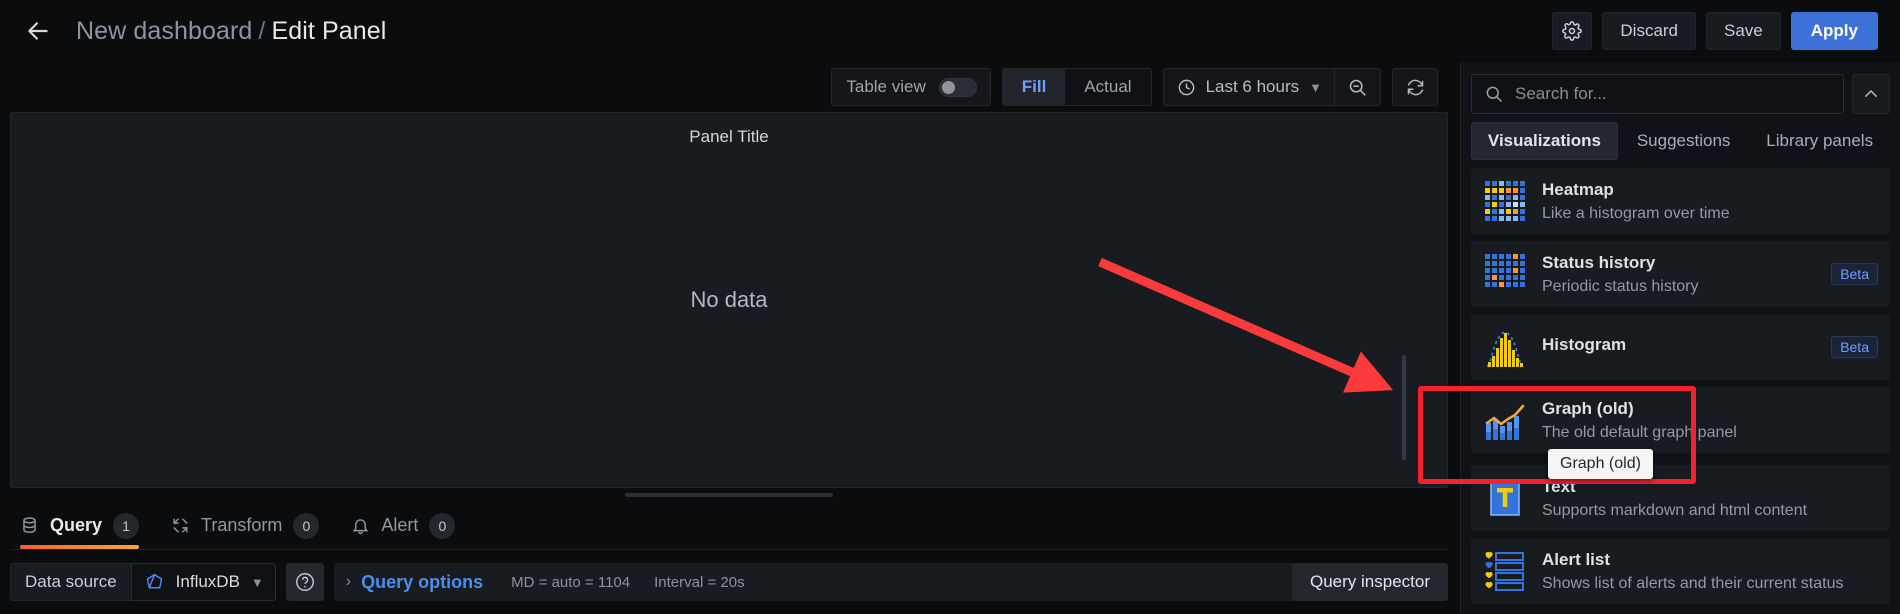 Image resolution: width=1900 pixels, height=614 pixels. I want to click on fit-mode-segmented-control: Fill Actual, so click(1076, 87).